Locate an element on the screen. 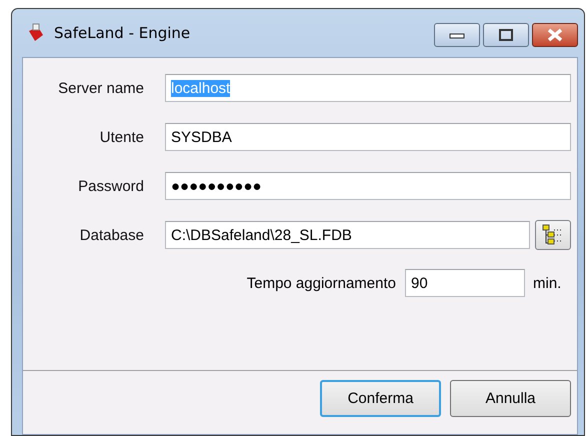 The height and width of the screenshot is (436, 587). browse-button is located at coordinates (553, 235).